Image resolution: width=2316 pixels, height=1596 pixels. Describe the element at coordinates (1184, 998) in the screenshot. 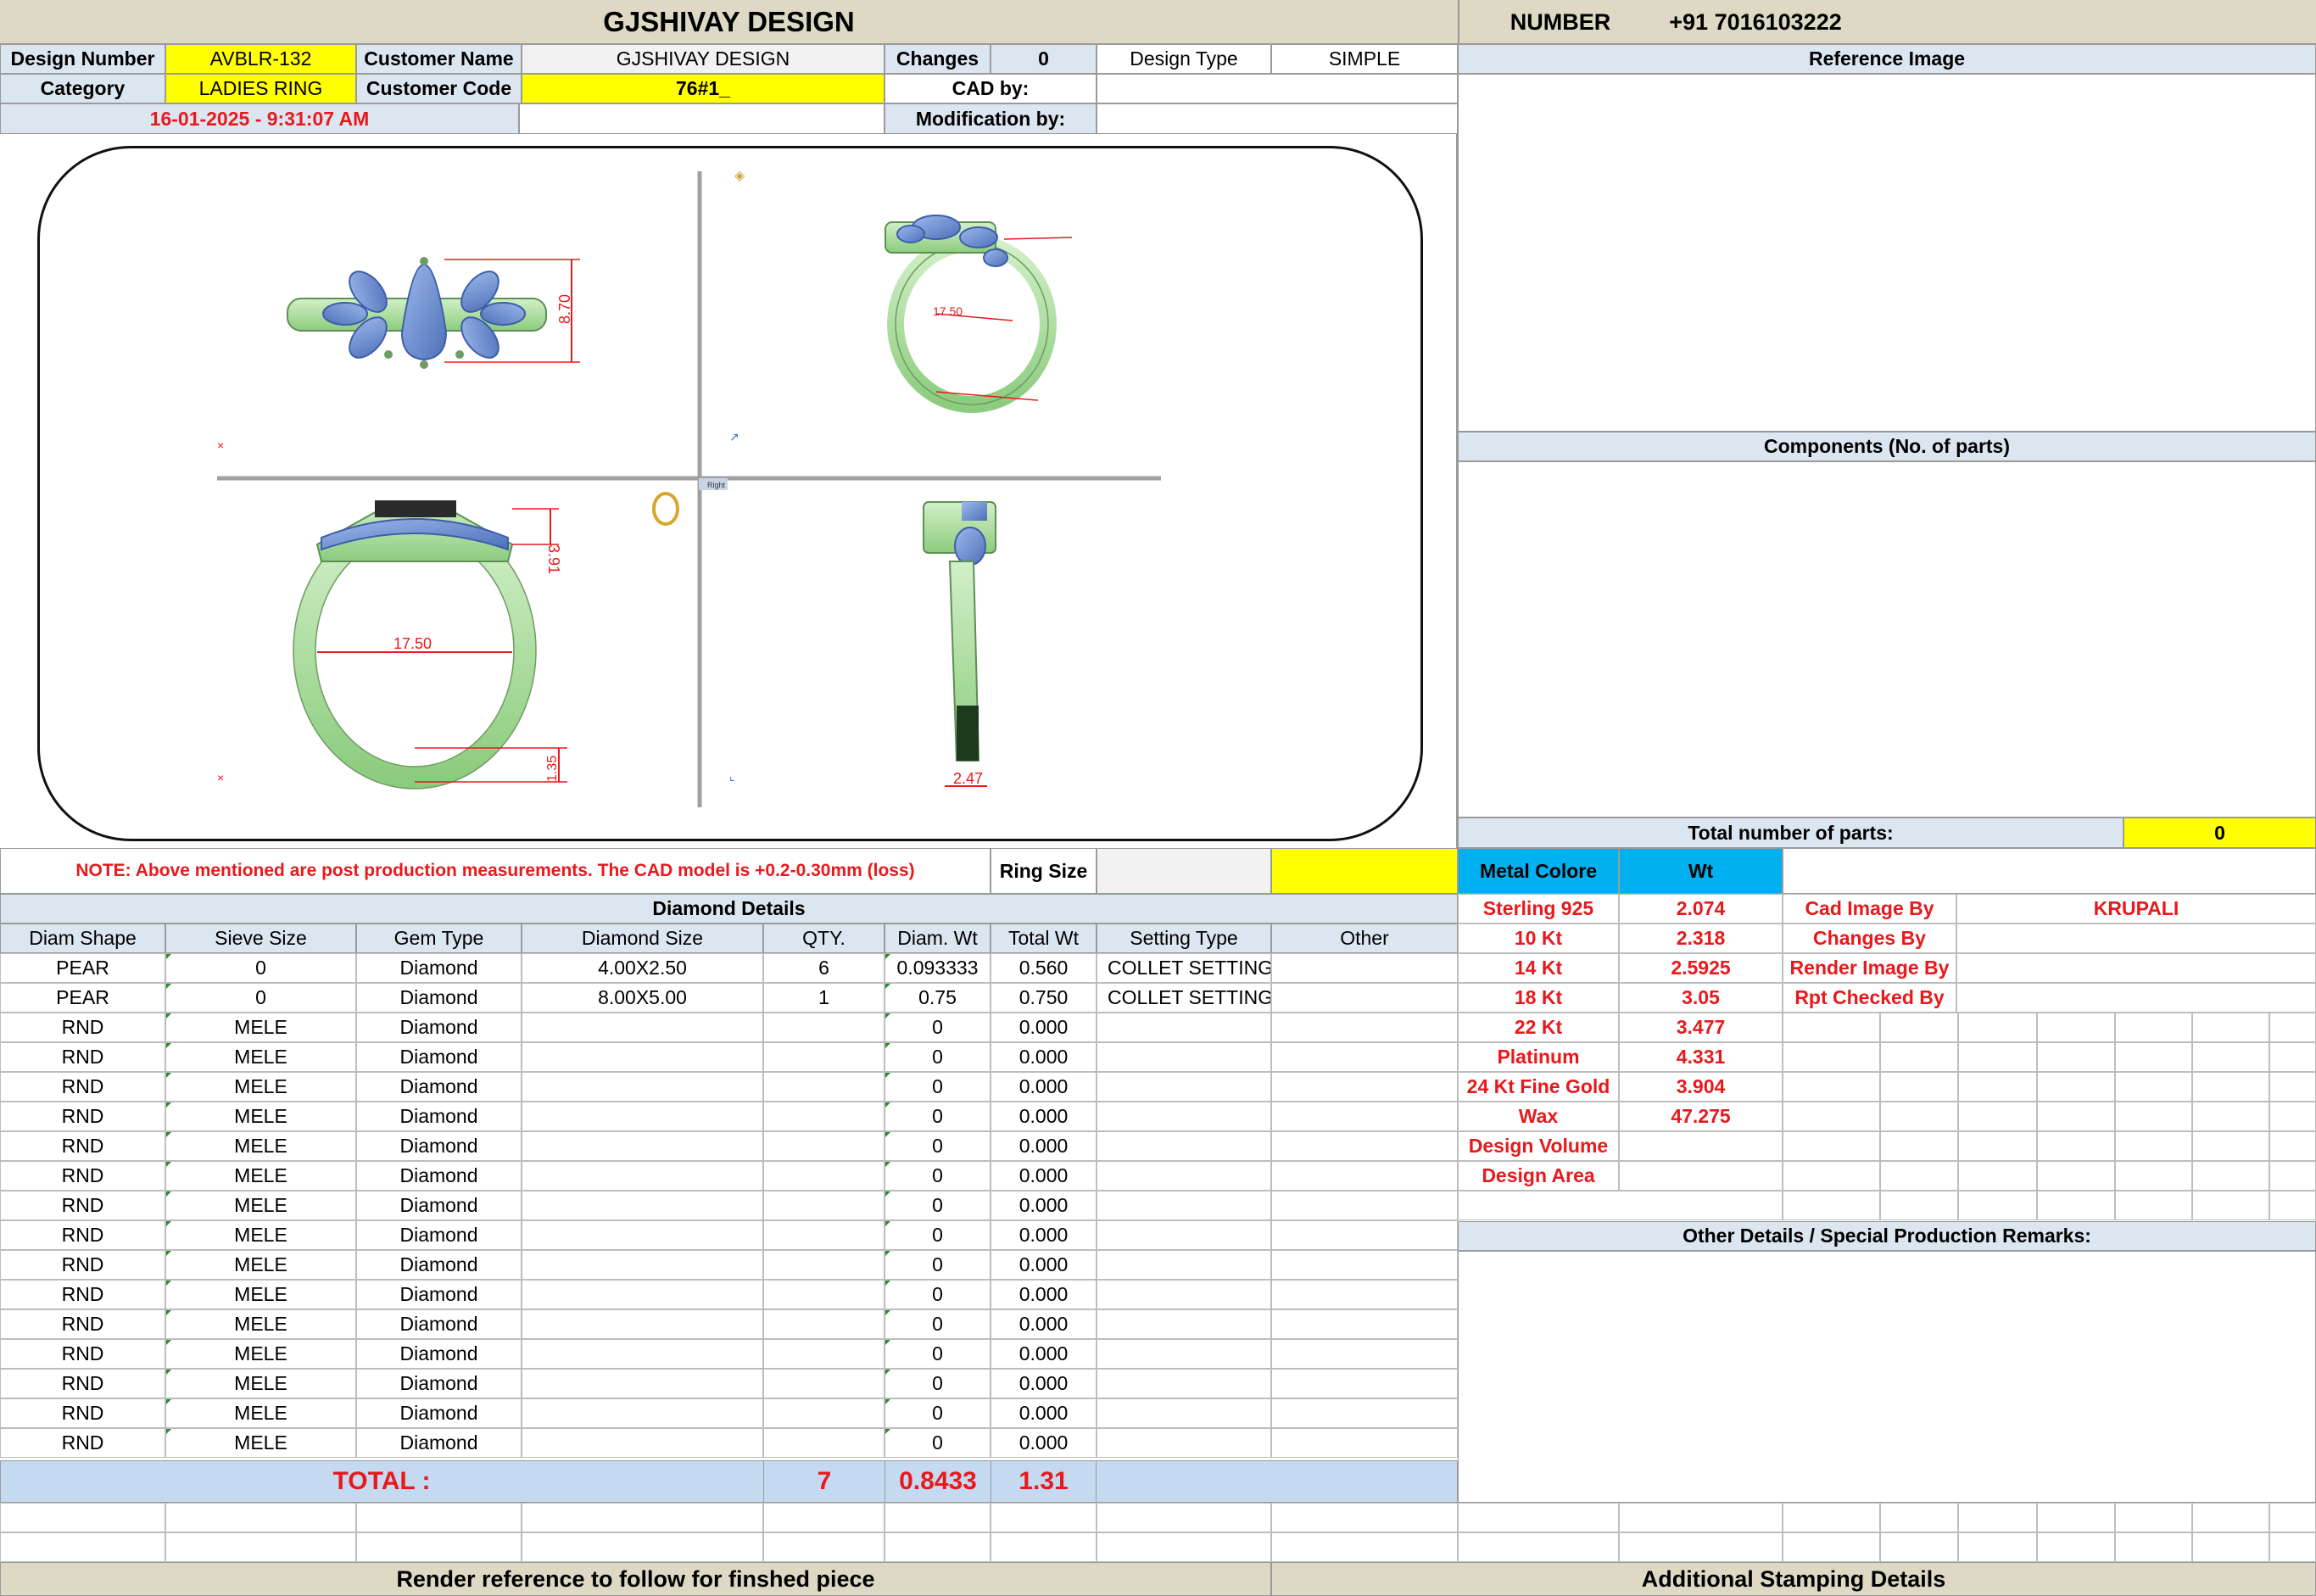

I see `diamond-cell: COLLET SETTING` at that location.